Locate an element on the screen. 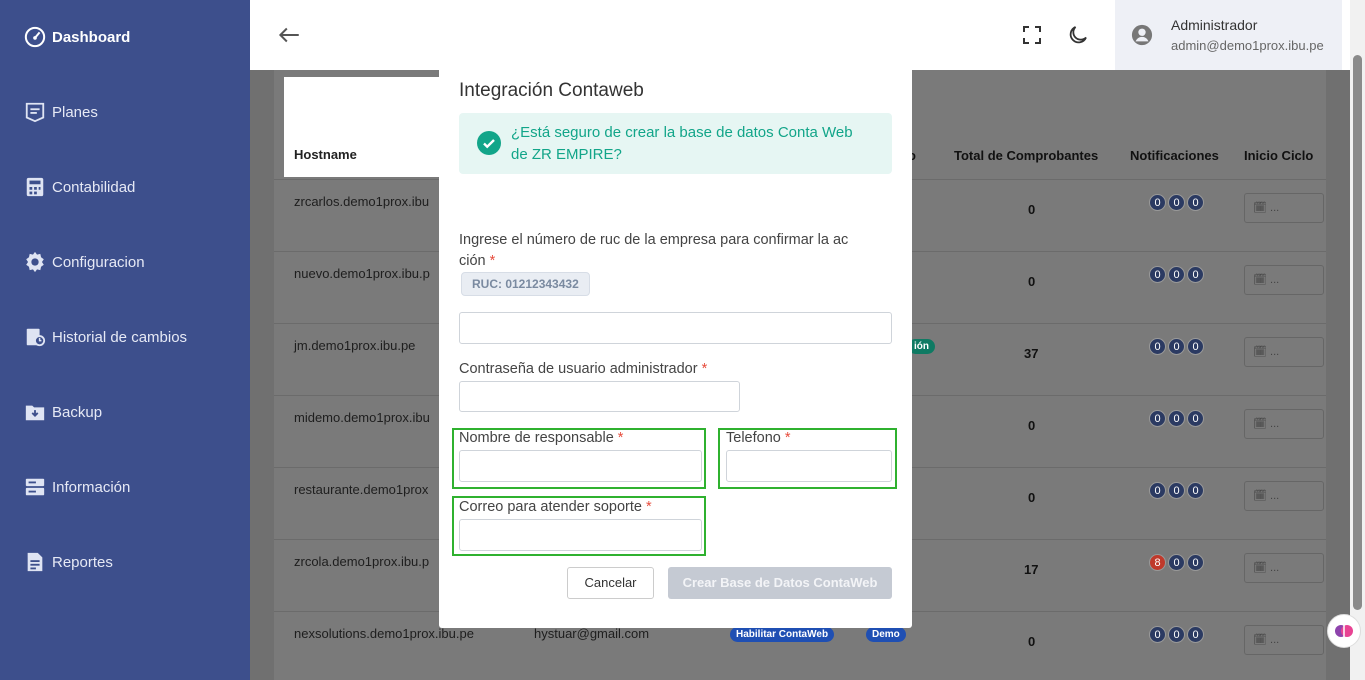  sidebar-item-reportes: Reportes is located at coordinates (68, 562).